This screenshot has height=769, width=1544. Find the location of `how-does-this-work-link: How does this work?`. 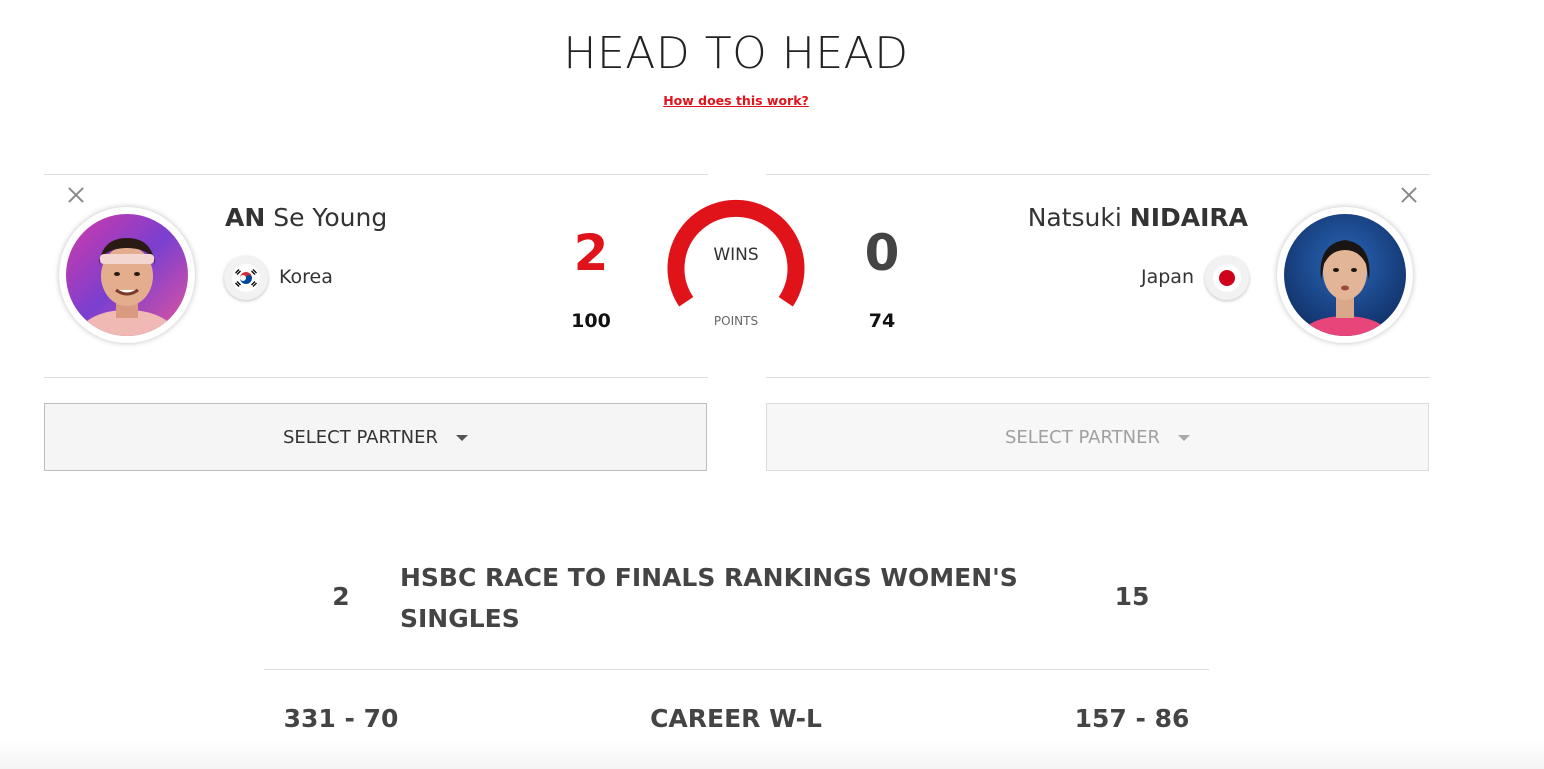

how-does-this-work-link: How does this work? is located at coordinates (736, 100).